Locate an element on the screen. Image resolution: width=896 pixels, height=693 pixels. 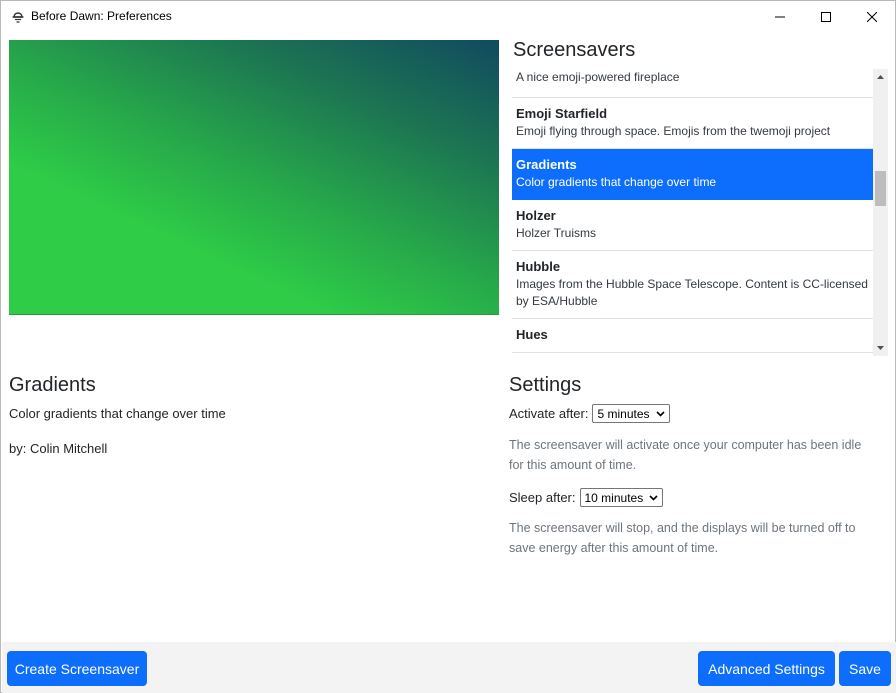
activate-setting: Activate after: 5 minutes is located at coordinates (589, 413).